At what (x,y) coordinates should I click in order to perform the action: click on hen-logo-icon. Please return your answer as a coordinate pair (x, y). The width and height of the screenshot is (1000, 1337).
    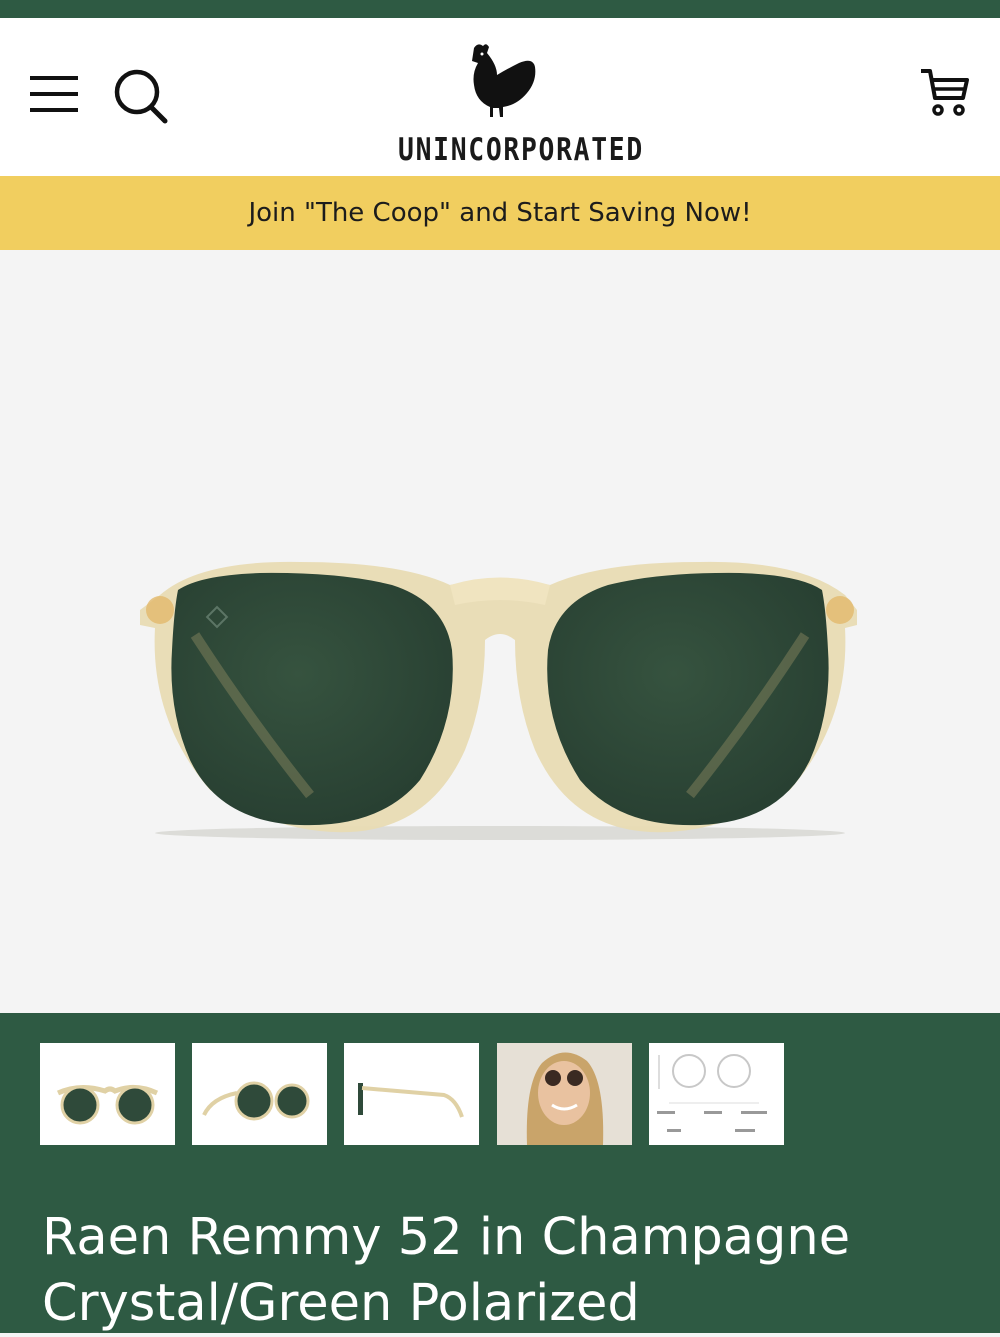
    Looking at the image, I should click on (504, 80).